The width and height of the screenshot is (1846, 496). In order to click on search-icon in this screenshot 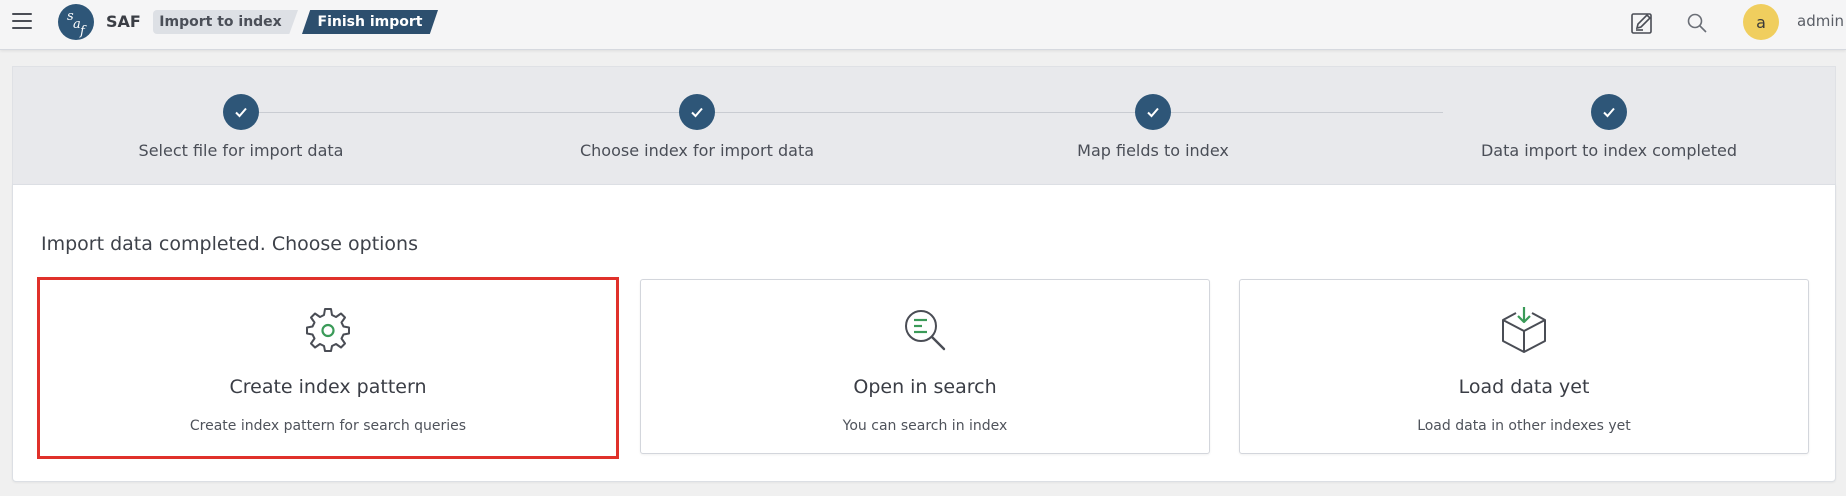, I will do `click(1697, 23)`.